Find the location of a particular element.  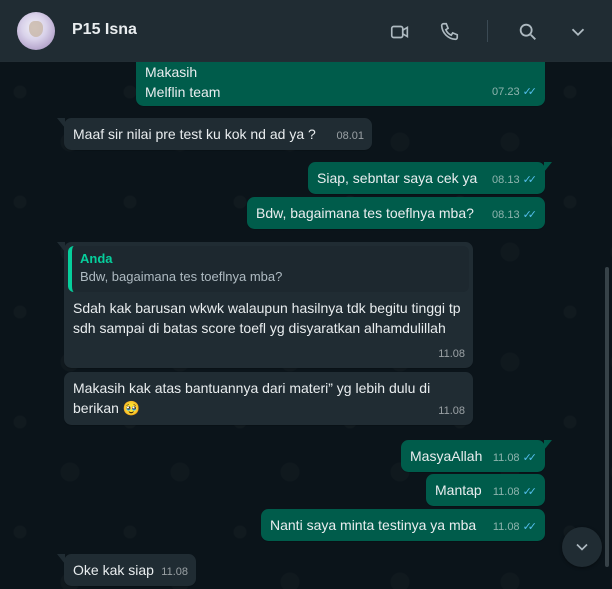

chevron-down-icon is located at coordinates (582, 547).